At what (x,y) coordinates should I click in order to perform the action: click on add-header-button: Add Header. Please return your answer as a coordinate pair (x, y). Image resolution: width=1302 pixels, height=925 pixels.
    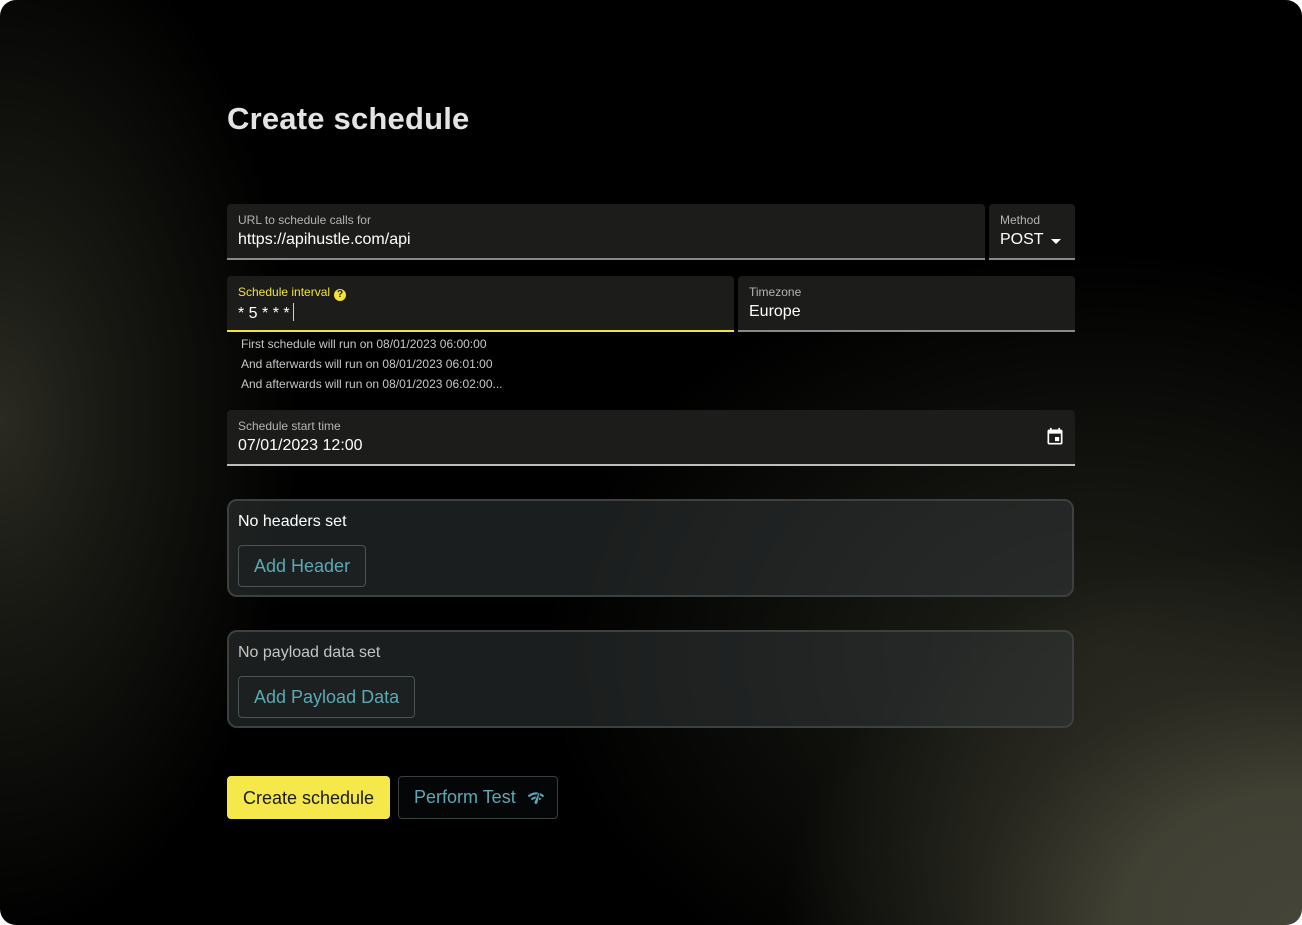
    Looking at the image, I should click on (302, 566).